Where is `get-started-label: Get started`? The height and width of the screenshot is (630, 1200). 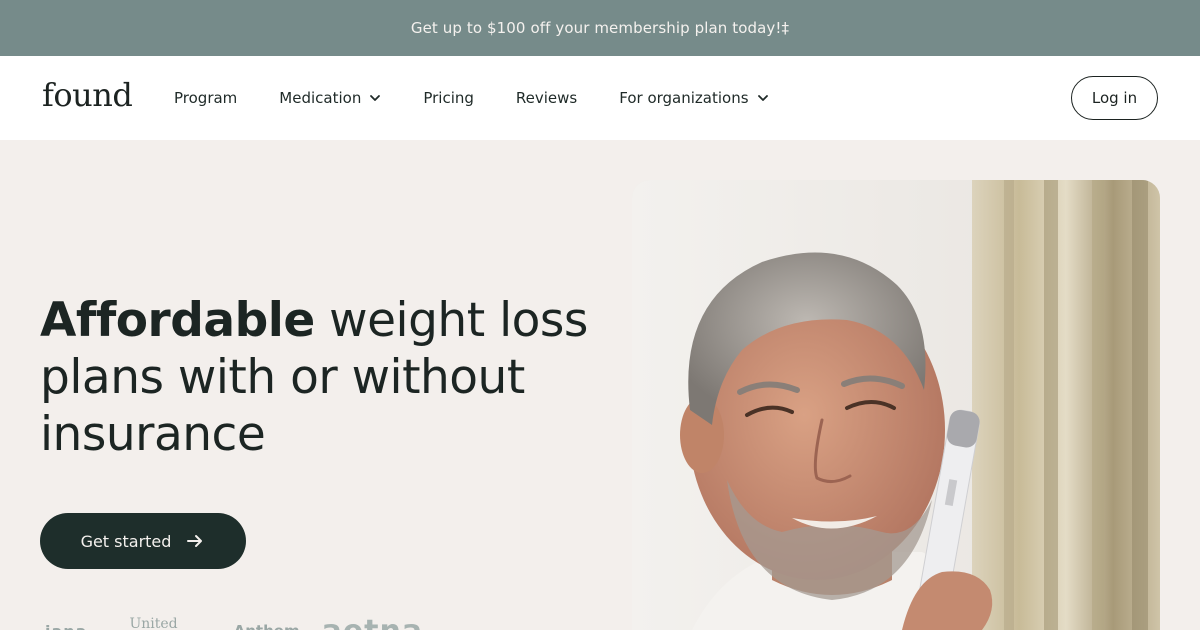
get-started-label: Get started is located at coordinates (126, 541).